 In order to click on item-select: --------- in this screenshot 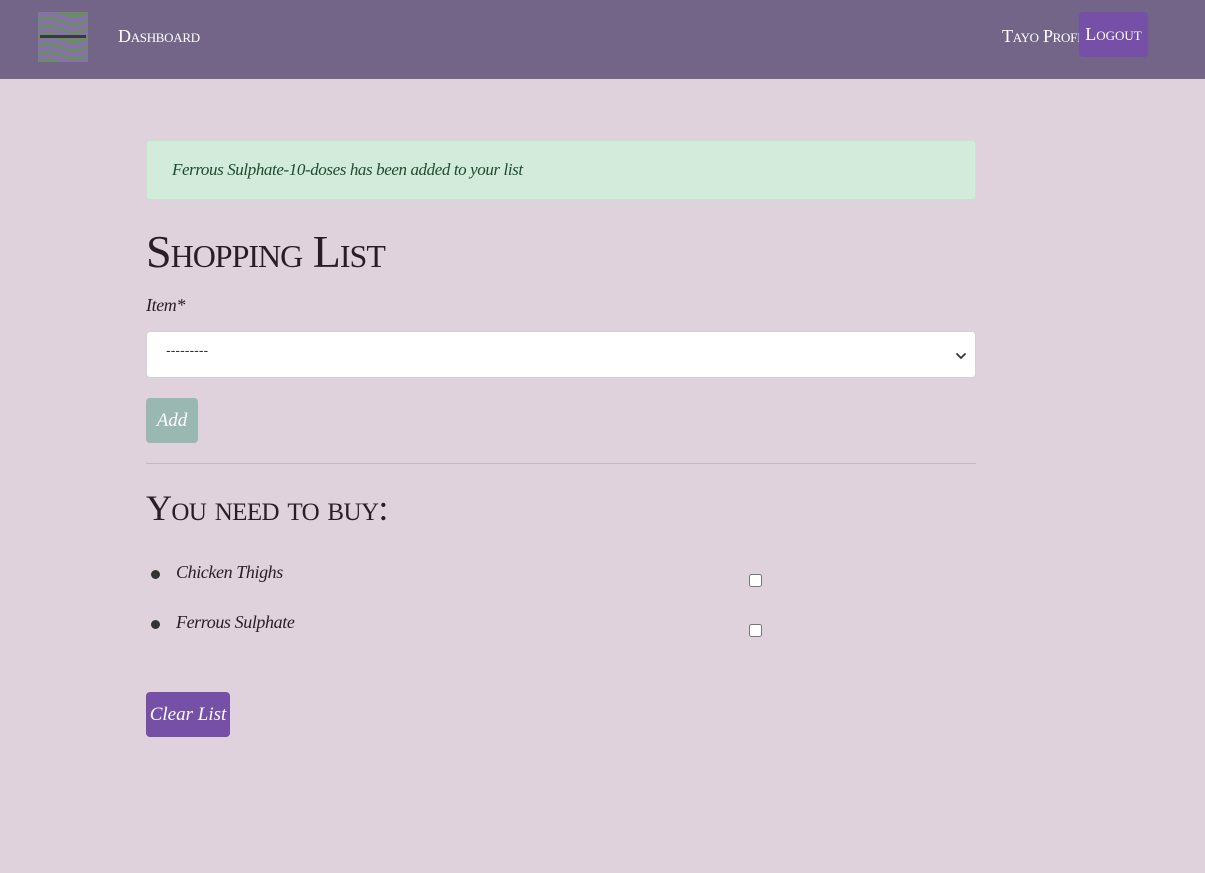, I will do `click(561, 354)`.